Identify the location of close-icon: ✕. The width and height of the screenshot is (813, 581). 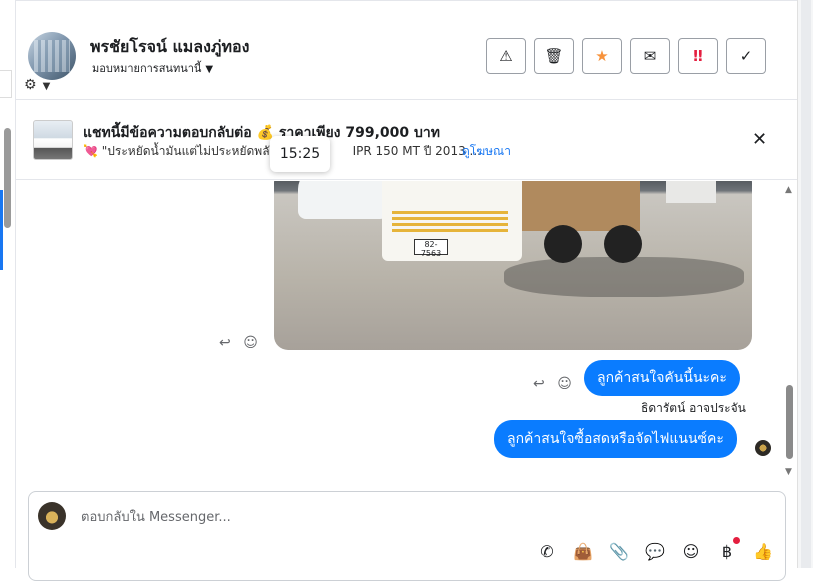
(759, 139).